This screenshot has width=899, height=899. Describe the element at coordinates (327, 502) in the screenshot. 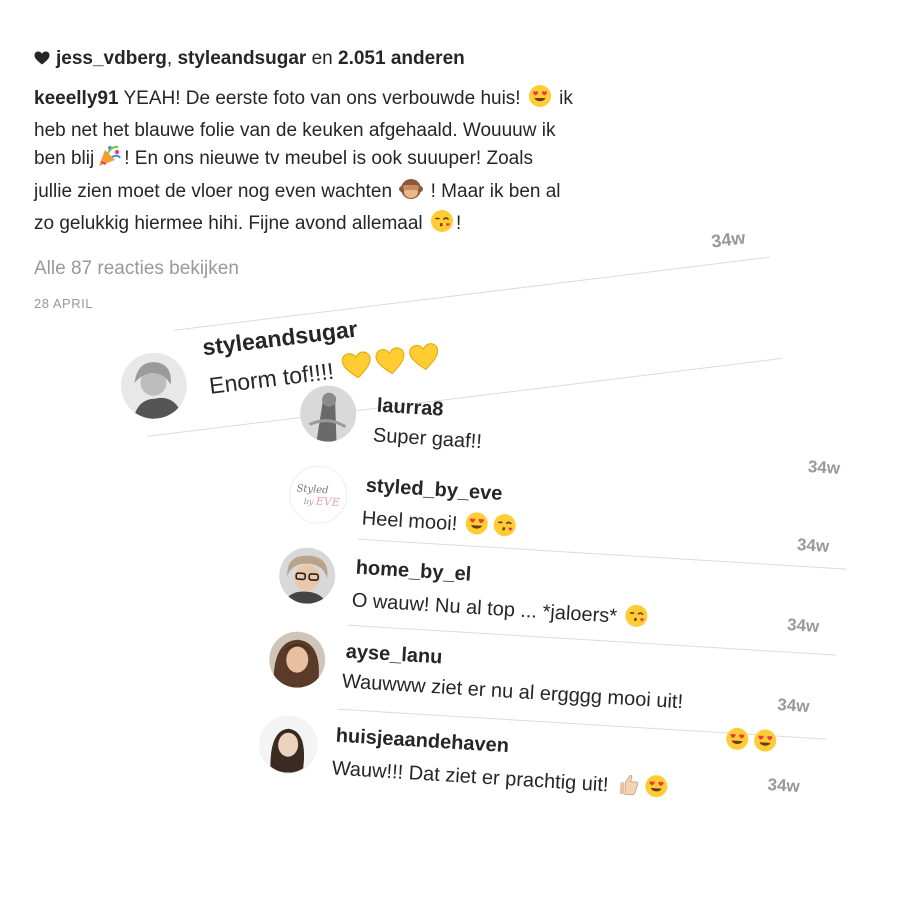

I see `svg-text: EVE` at that location.